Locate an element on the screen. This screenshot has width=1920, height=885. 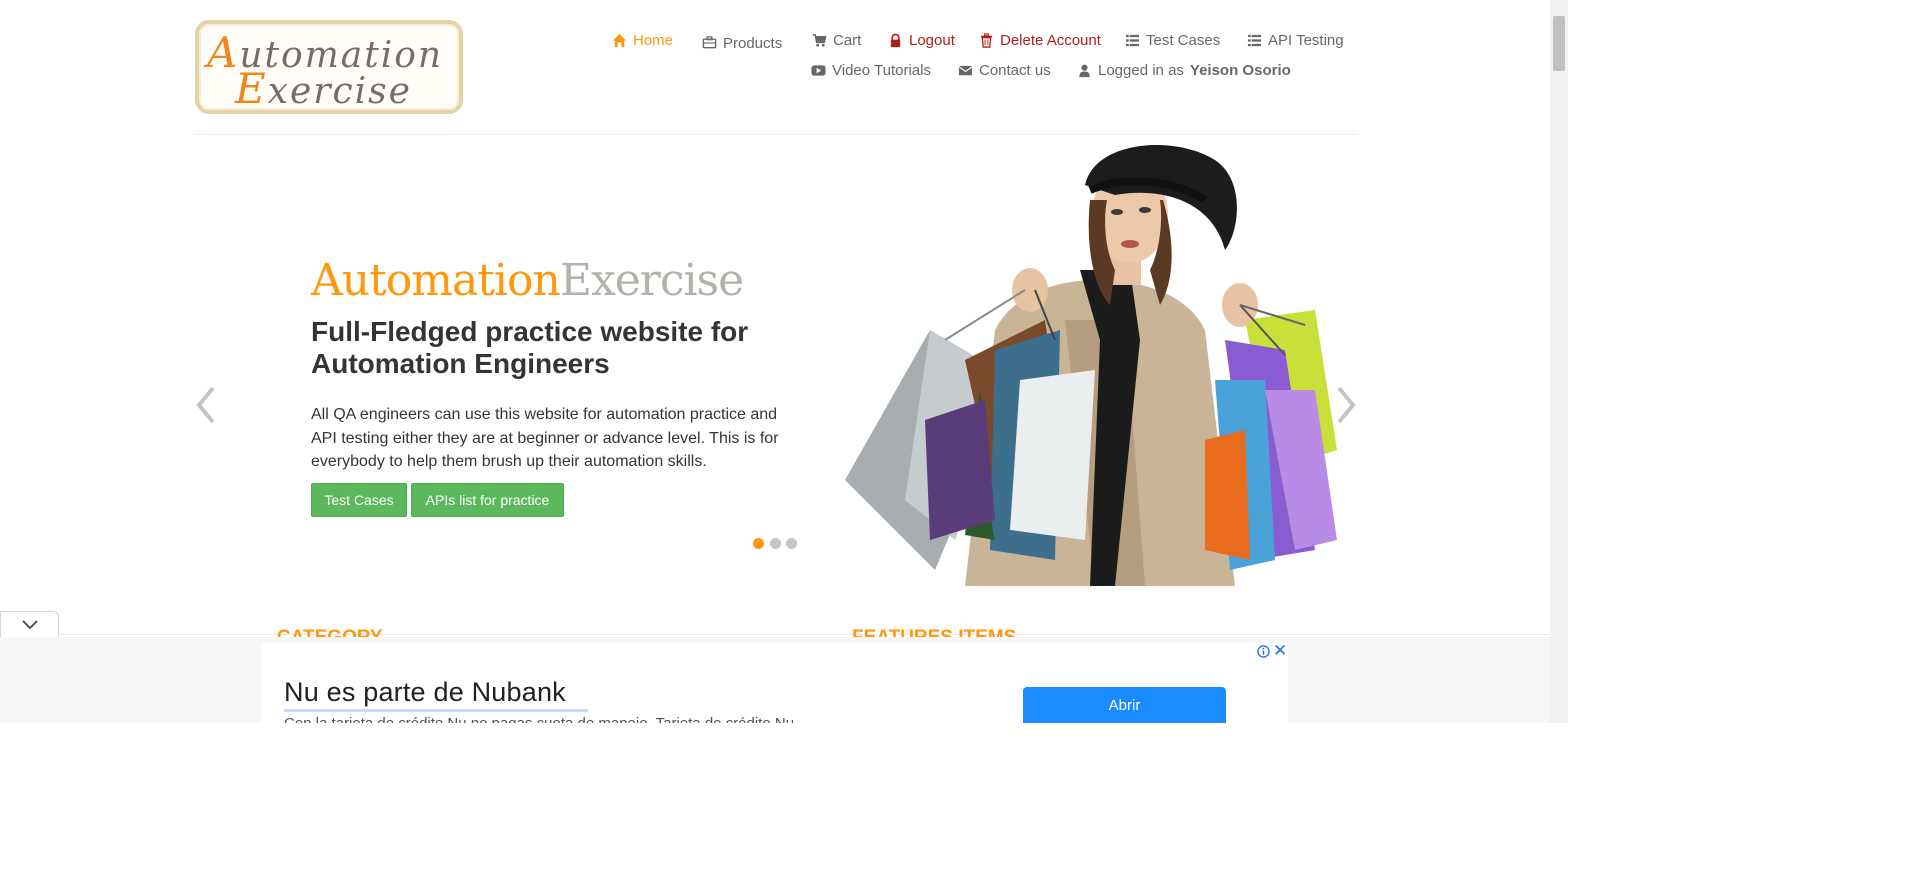
ad-collapse-button is located at coordinates (29, 624).